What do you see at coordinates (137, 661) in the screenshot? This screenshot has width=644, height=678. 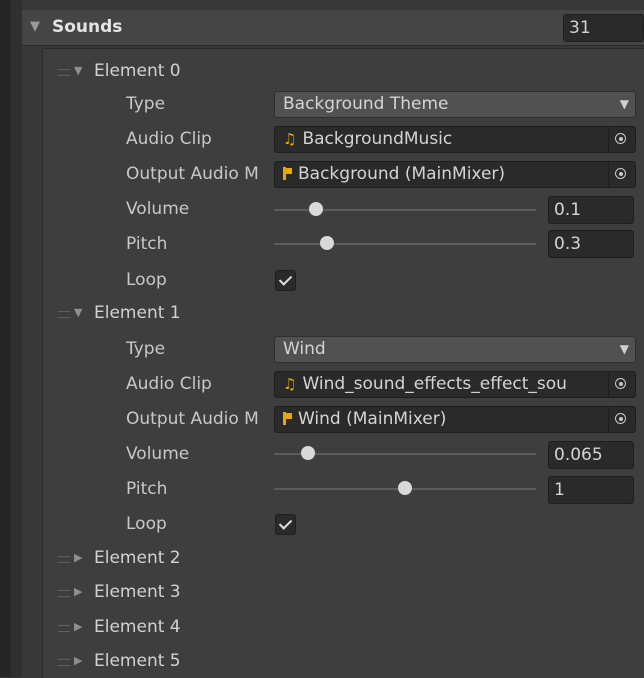 I see `element-title: Element 5` at bounding box center [137, 661].